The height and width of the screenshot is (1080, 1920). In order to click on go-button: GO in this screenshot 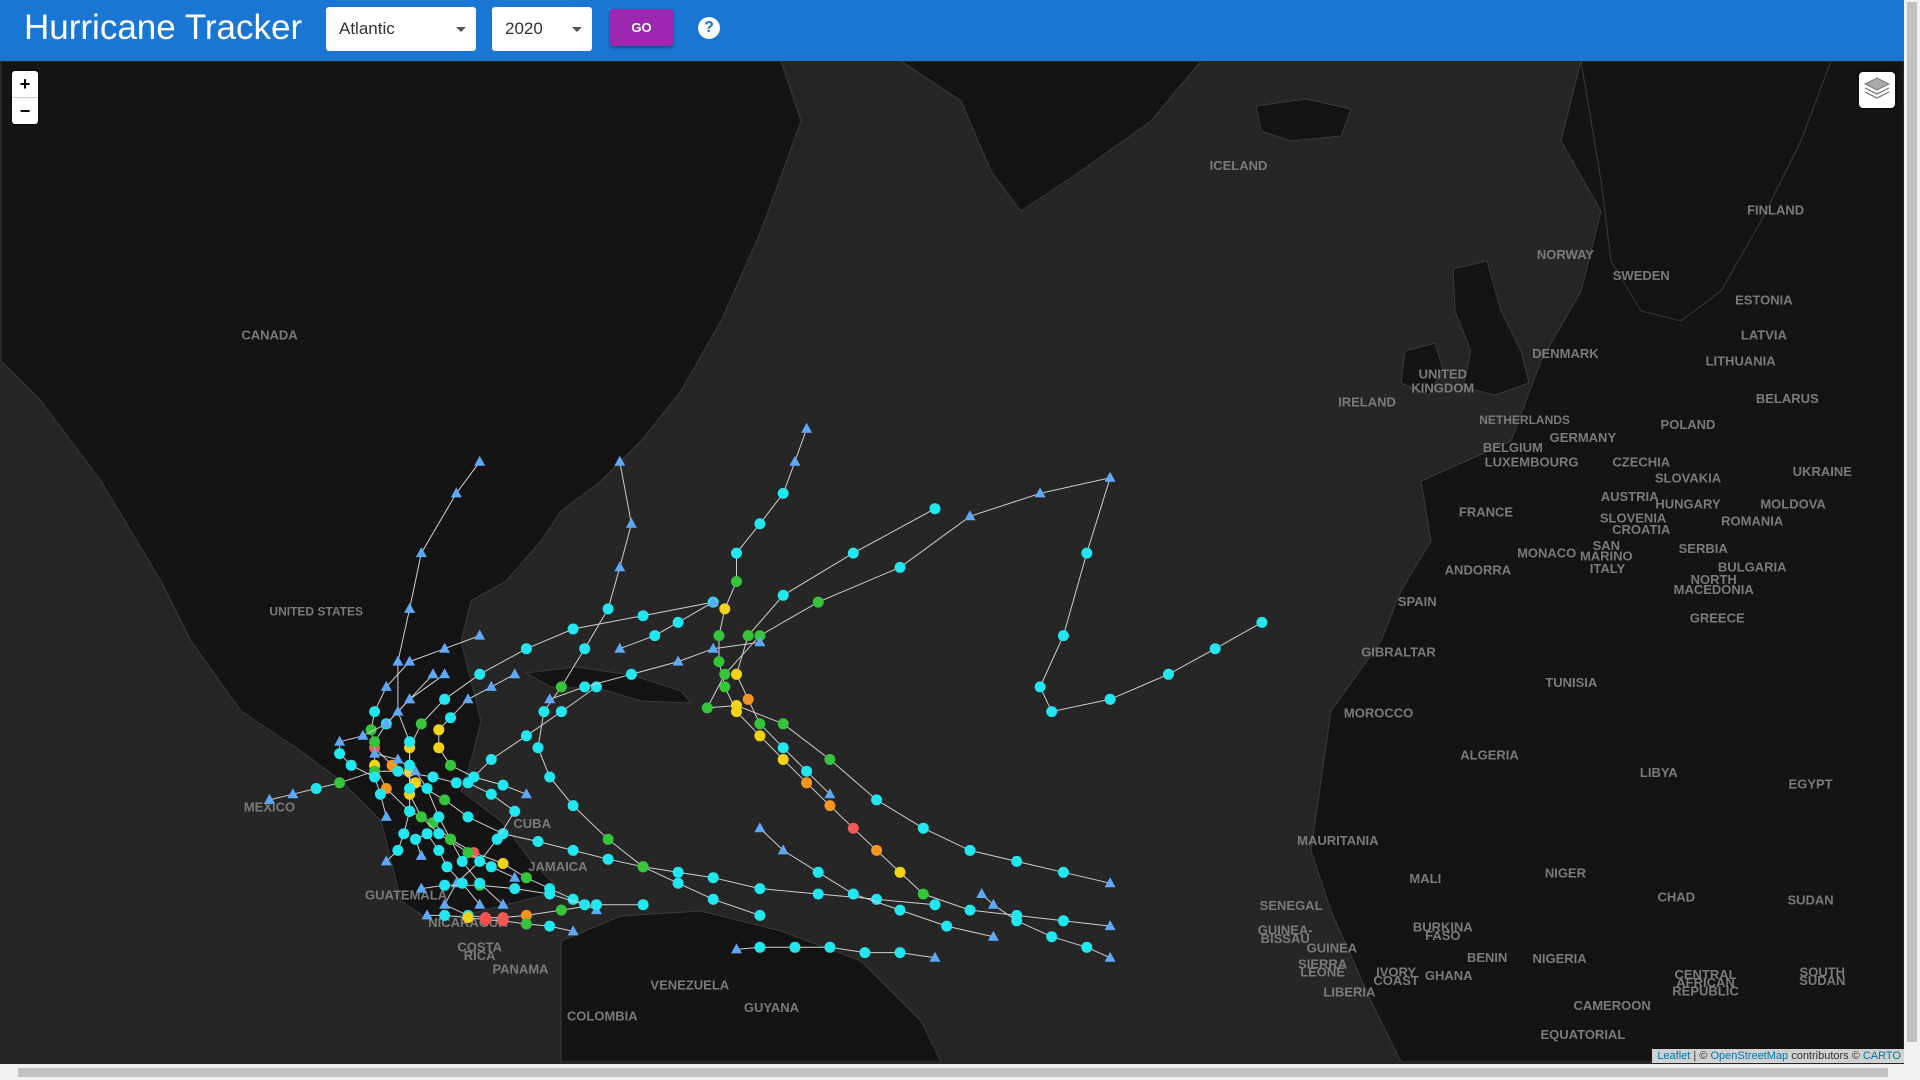, I will do `click(641, 27)`.